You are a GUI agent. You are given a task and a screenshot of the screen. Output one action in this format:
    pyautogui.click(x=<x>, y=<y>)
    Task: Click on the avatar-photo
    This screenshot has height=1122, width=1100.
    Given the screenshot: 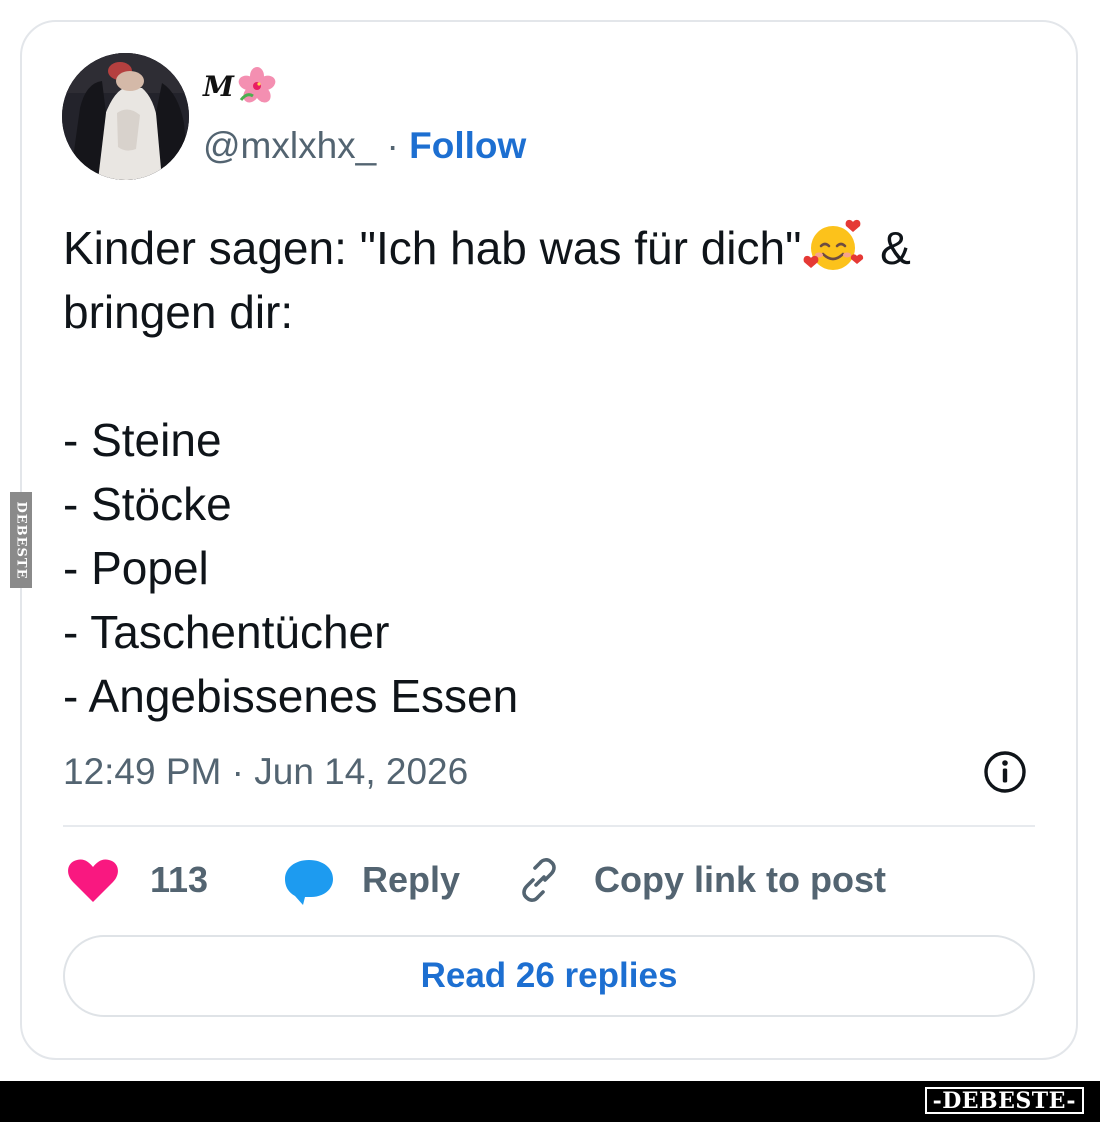 What is the action you would take?
    pyautogui.click(x=125, y=116)
    